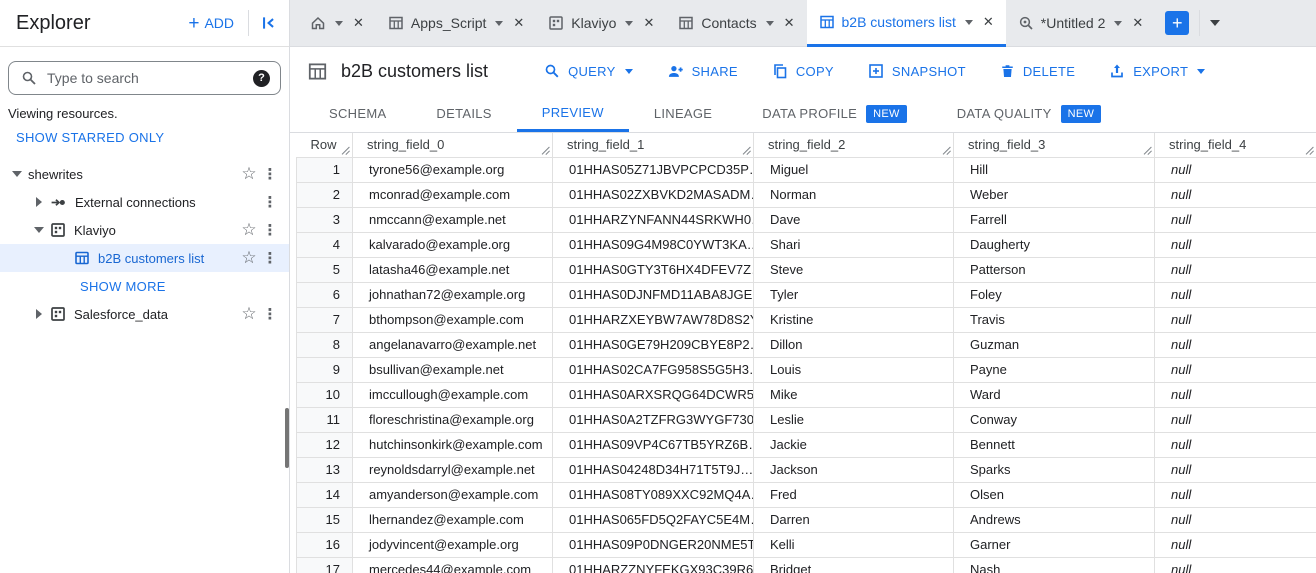  Describe the element at coordinates (452, 495) in the screenshot. I see `cell-string-field-0: amyanderson@example.com` at that location.